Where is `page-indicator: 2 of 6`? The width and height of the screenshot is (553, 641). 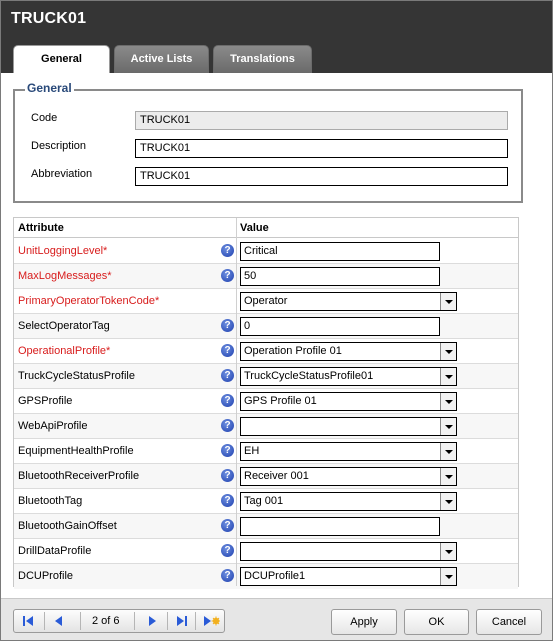 page-indicator: 2 of 6 is located at coordinates (106, 621).